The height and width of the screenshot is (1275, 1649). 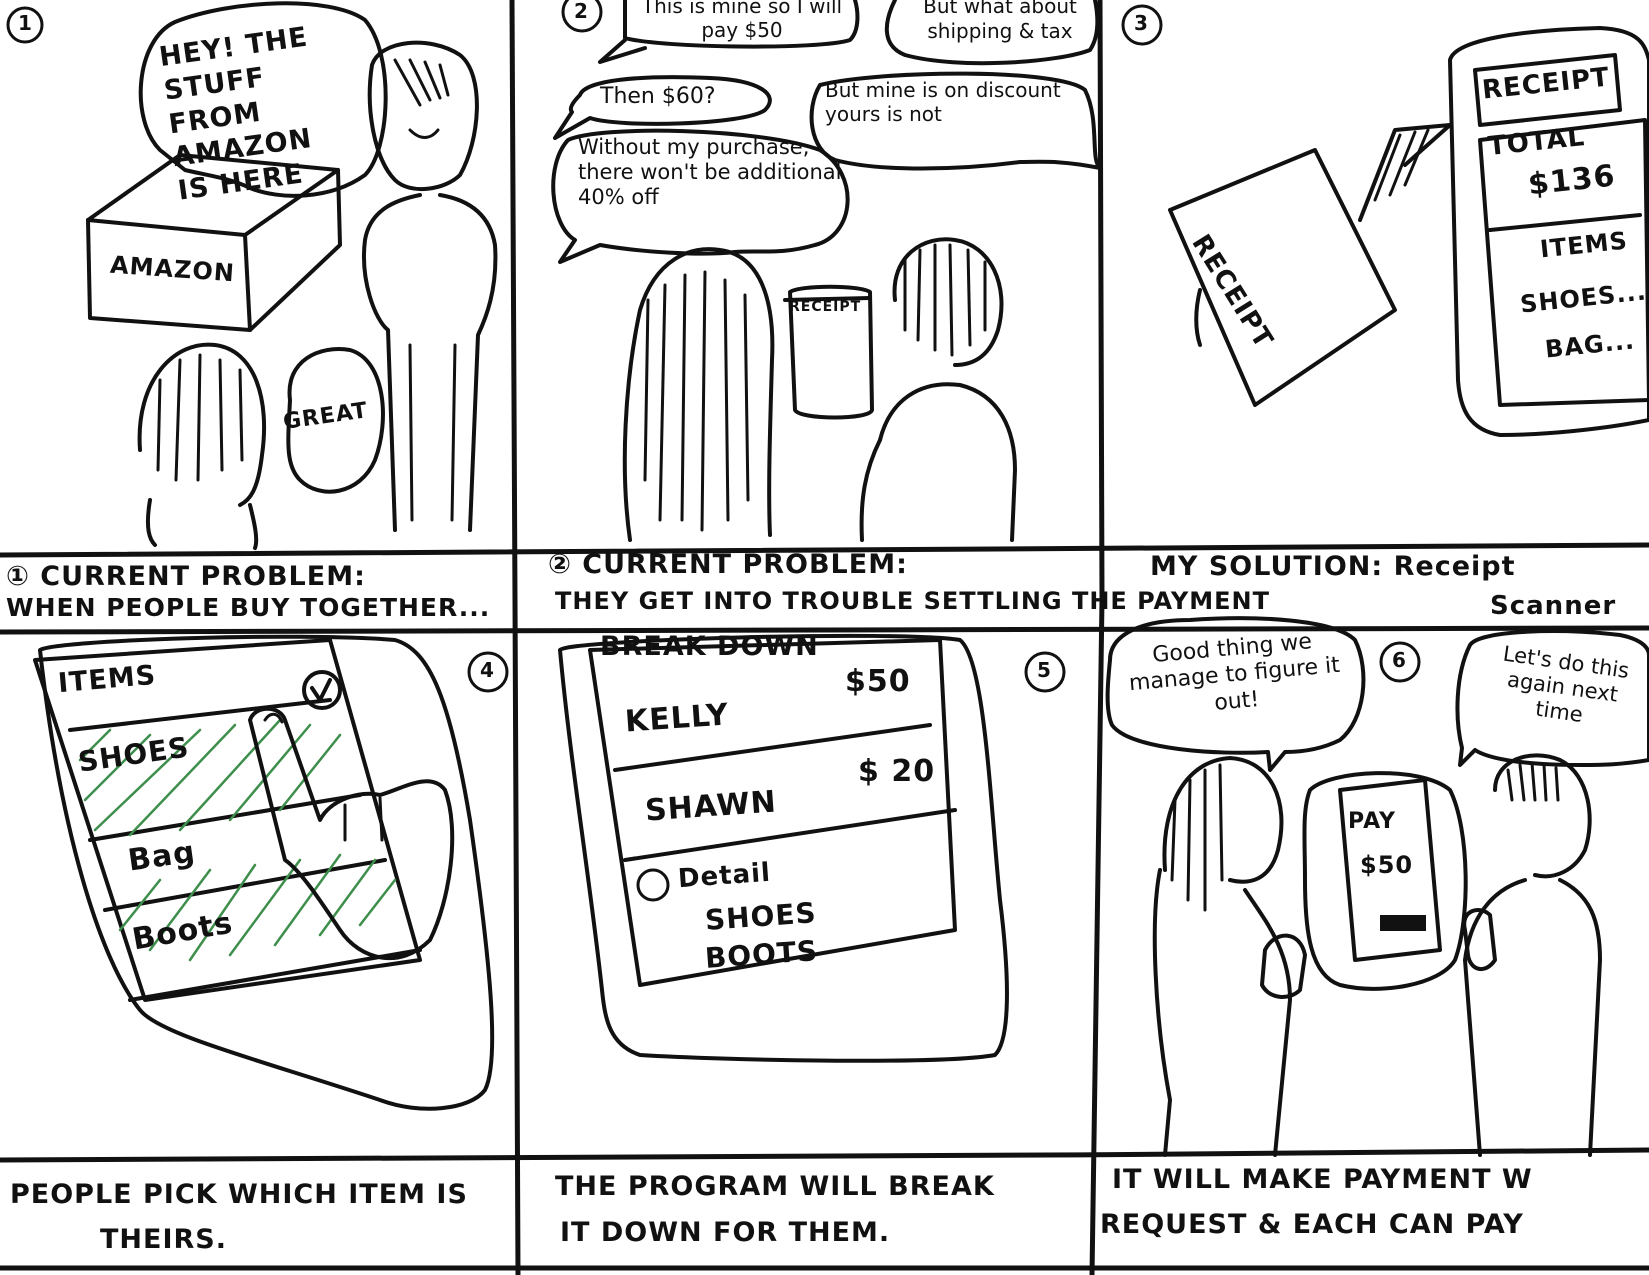 What do you see at coordinates (487, 670) in the screenshot?
I see `panel-number-4: 4` at bounding box center [487, 670].